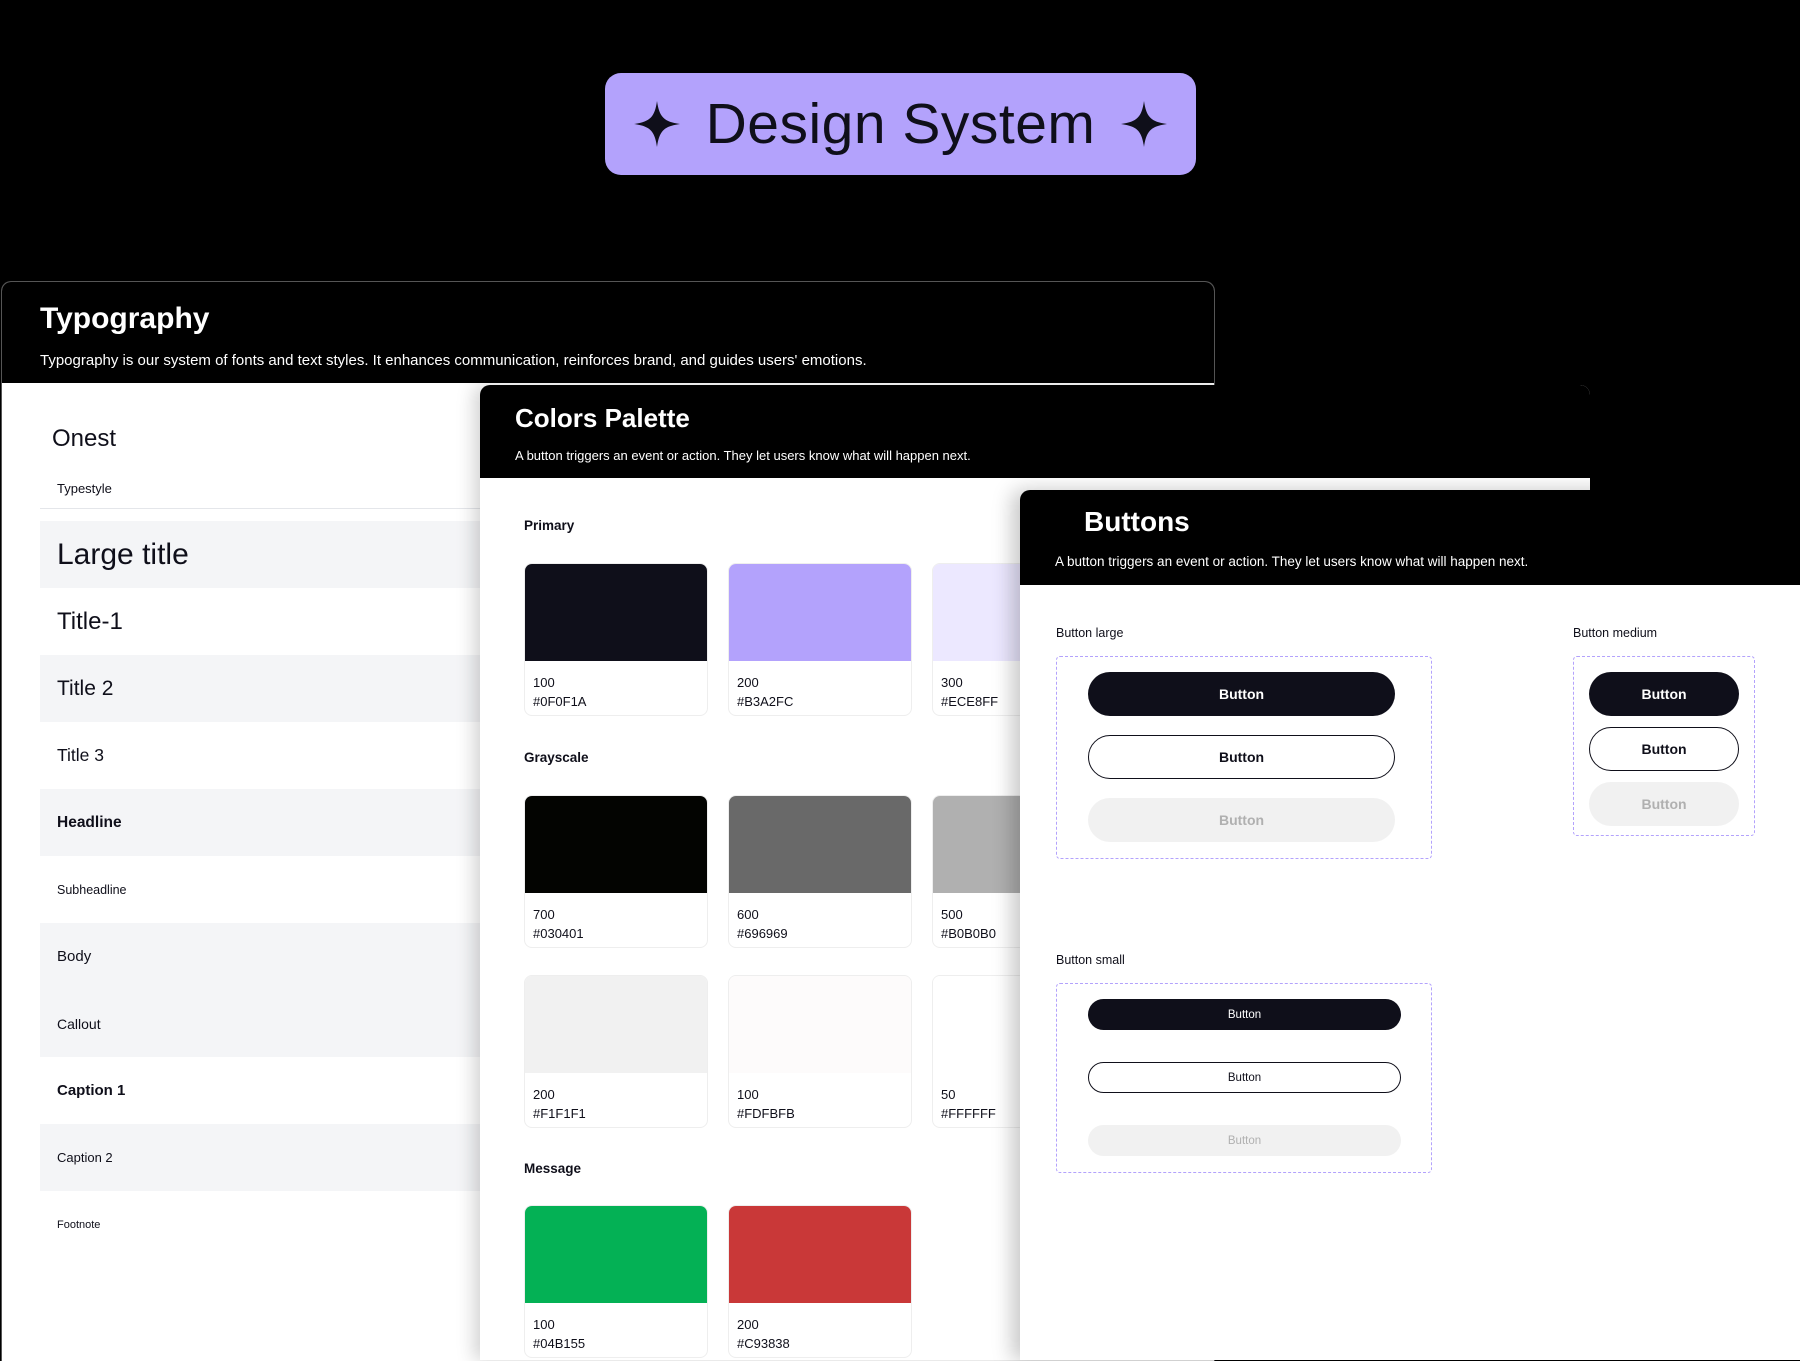  Describe the element at coordinates (280, 1023) in the screenshot. I see `typestyle-row: Callout` at that location.